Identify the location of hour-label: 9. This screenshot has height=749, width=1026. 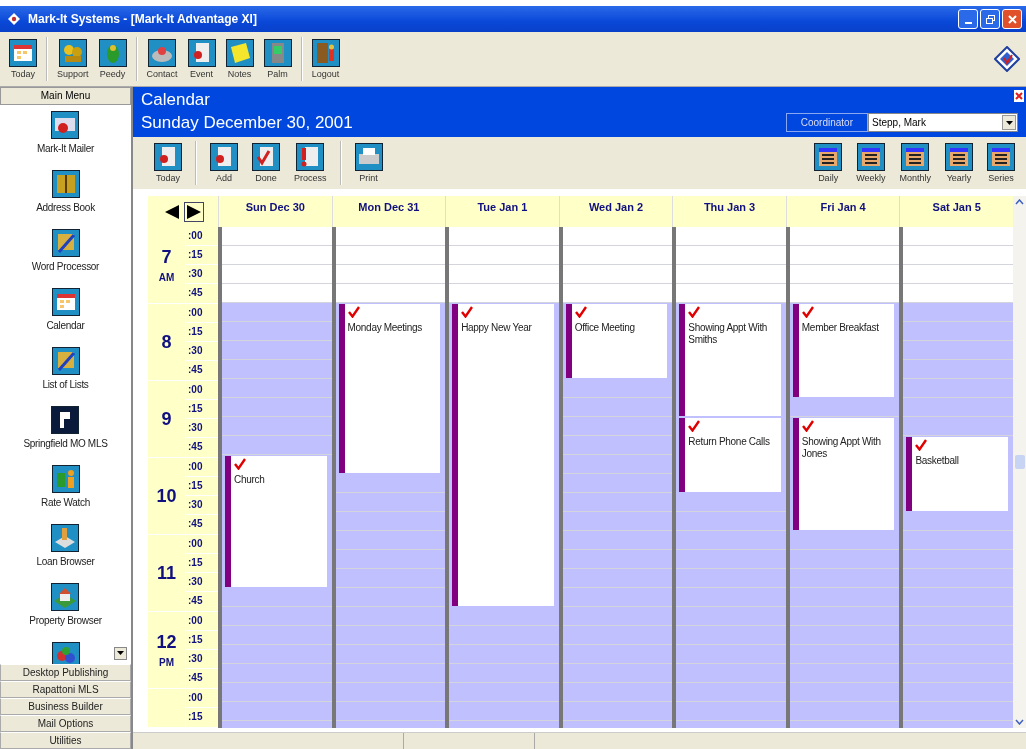
(166, 419).